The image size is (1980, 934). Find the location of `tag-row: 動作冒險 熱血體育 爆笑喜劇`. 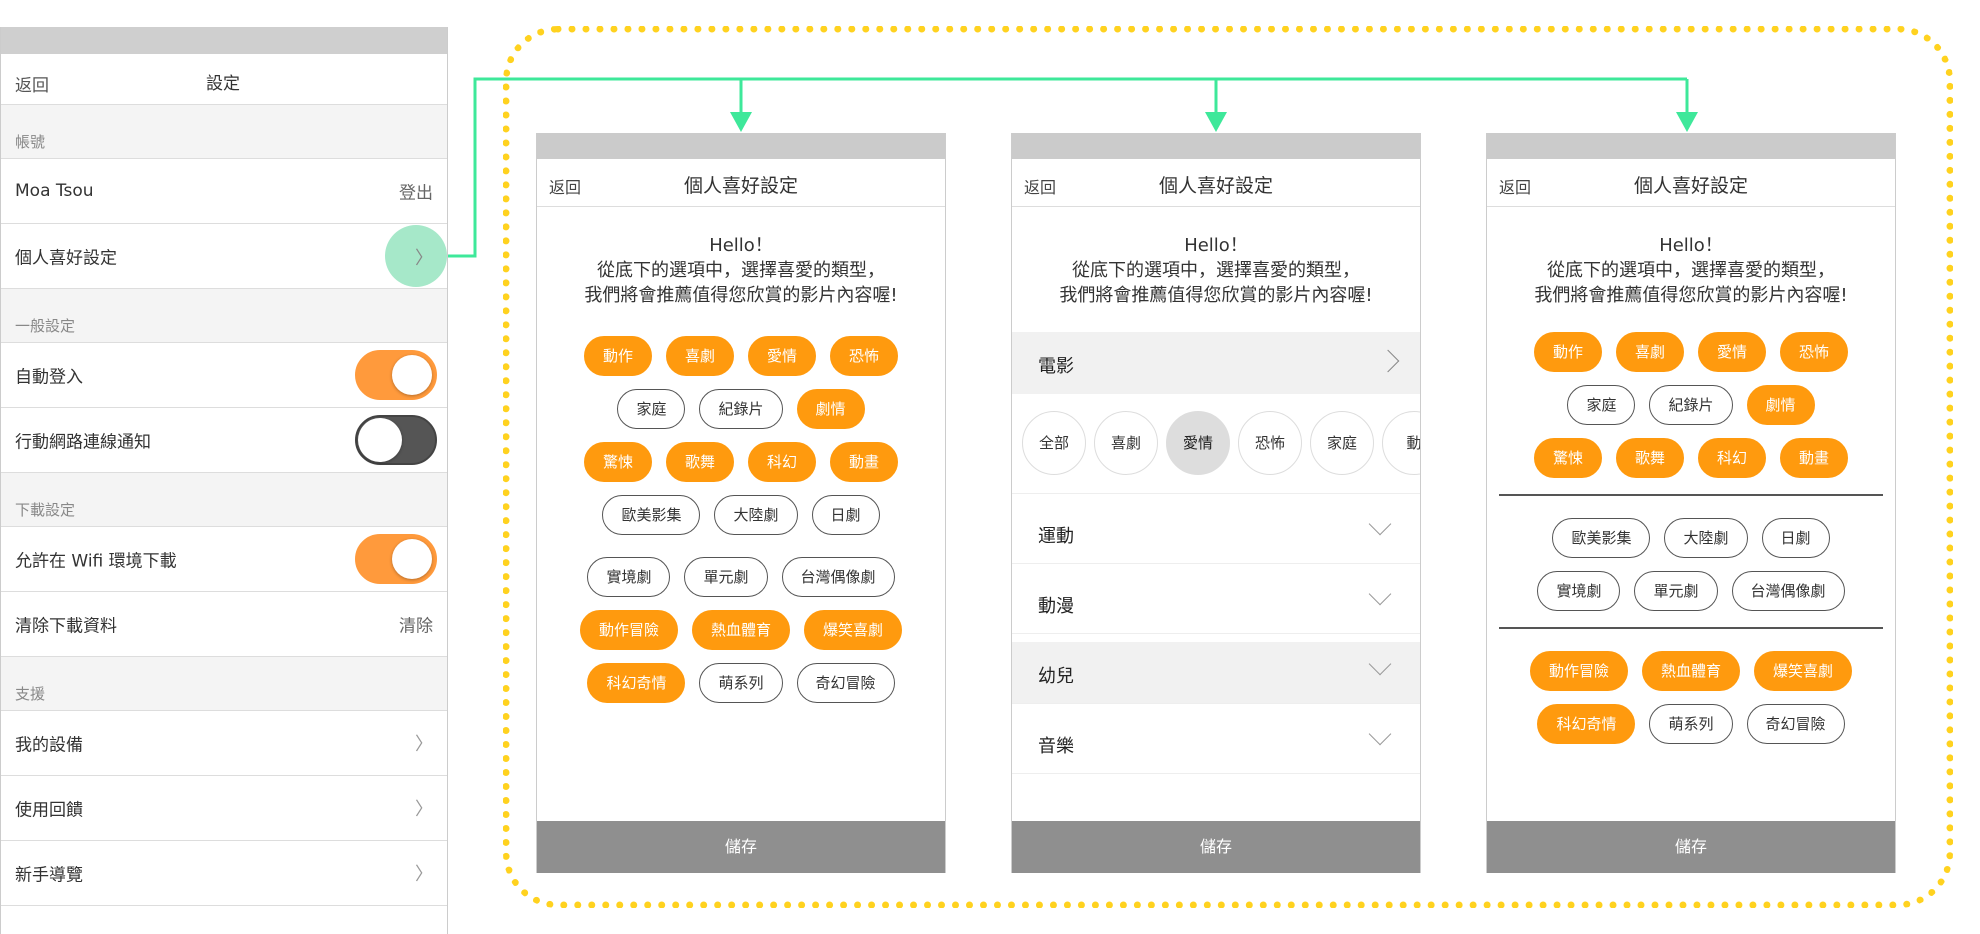

tag-row: 動作冒險 熱血體育 爆笑喜劇 is located at coordinates (741, 630).